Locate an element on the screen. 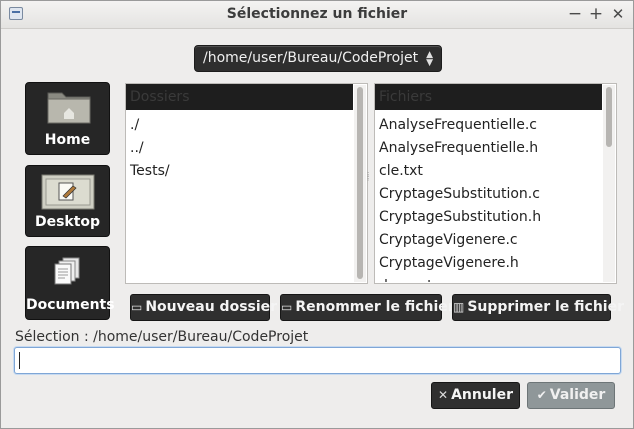  cancel-label: Annuler is located at coordinates (482, 395).